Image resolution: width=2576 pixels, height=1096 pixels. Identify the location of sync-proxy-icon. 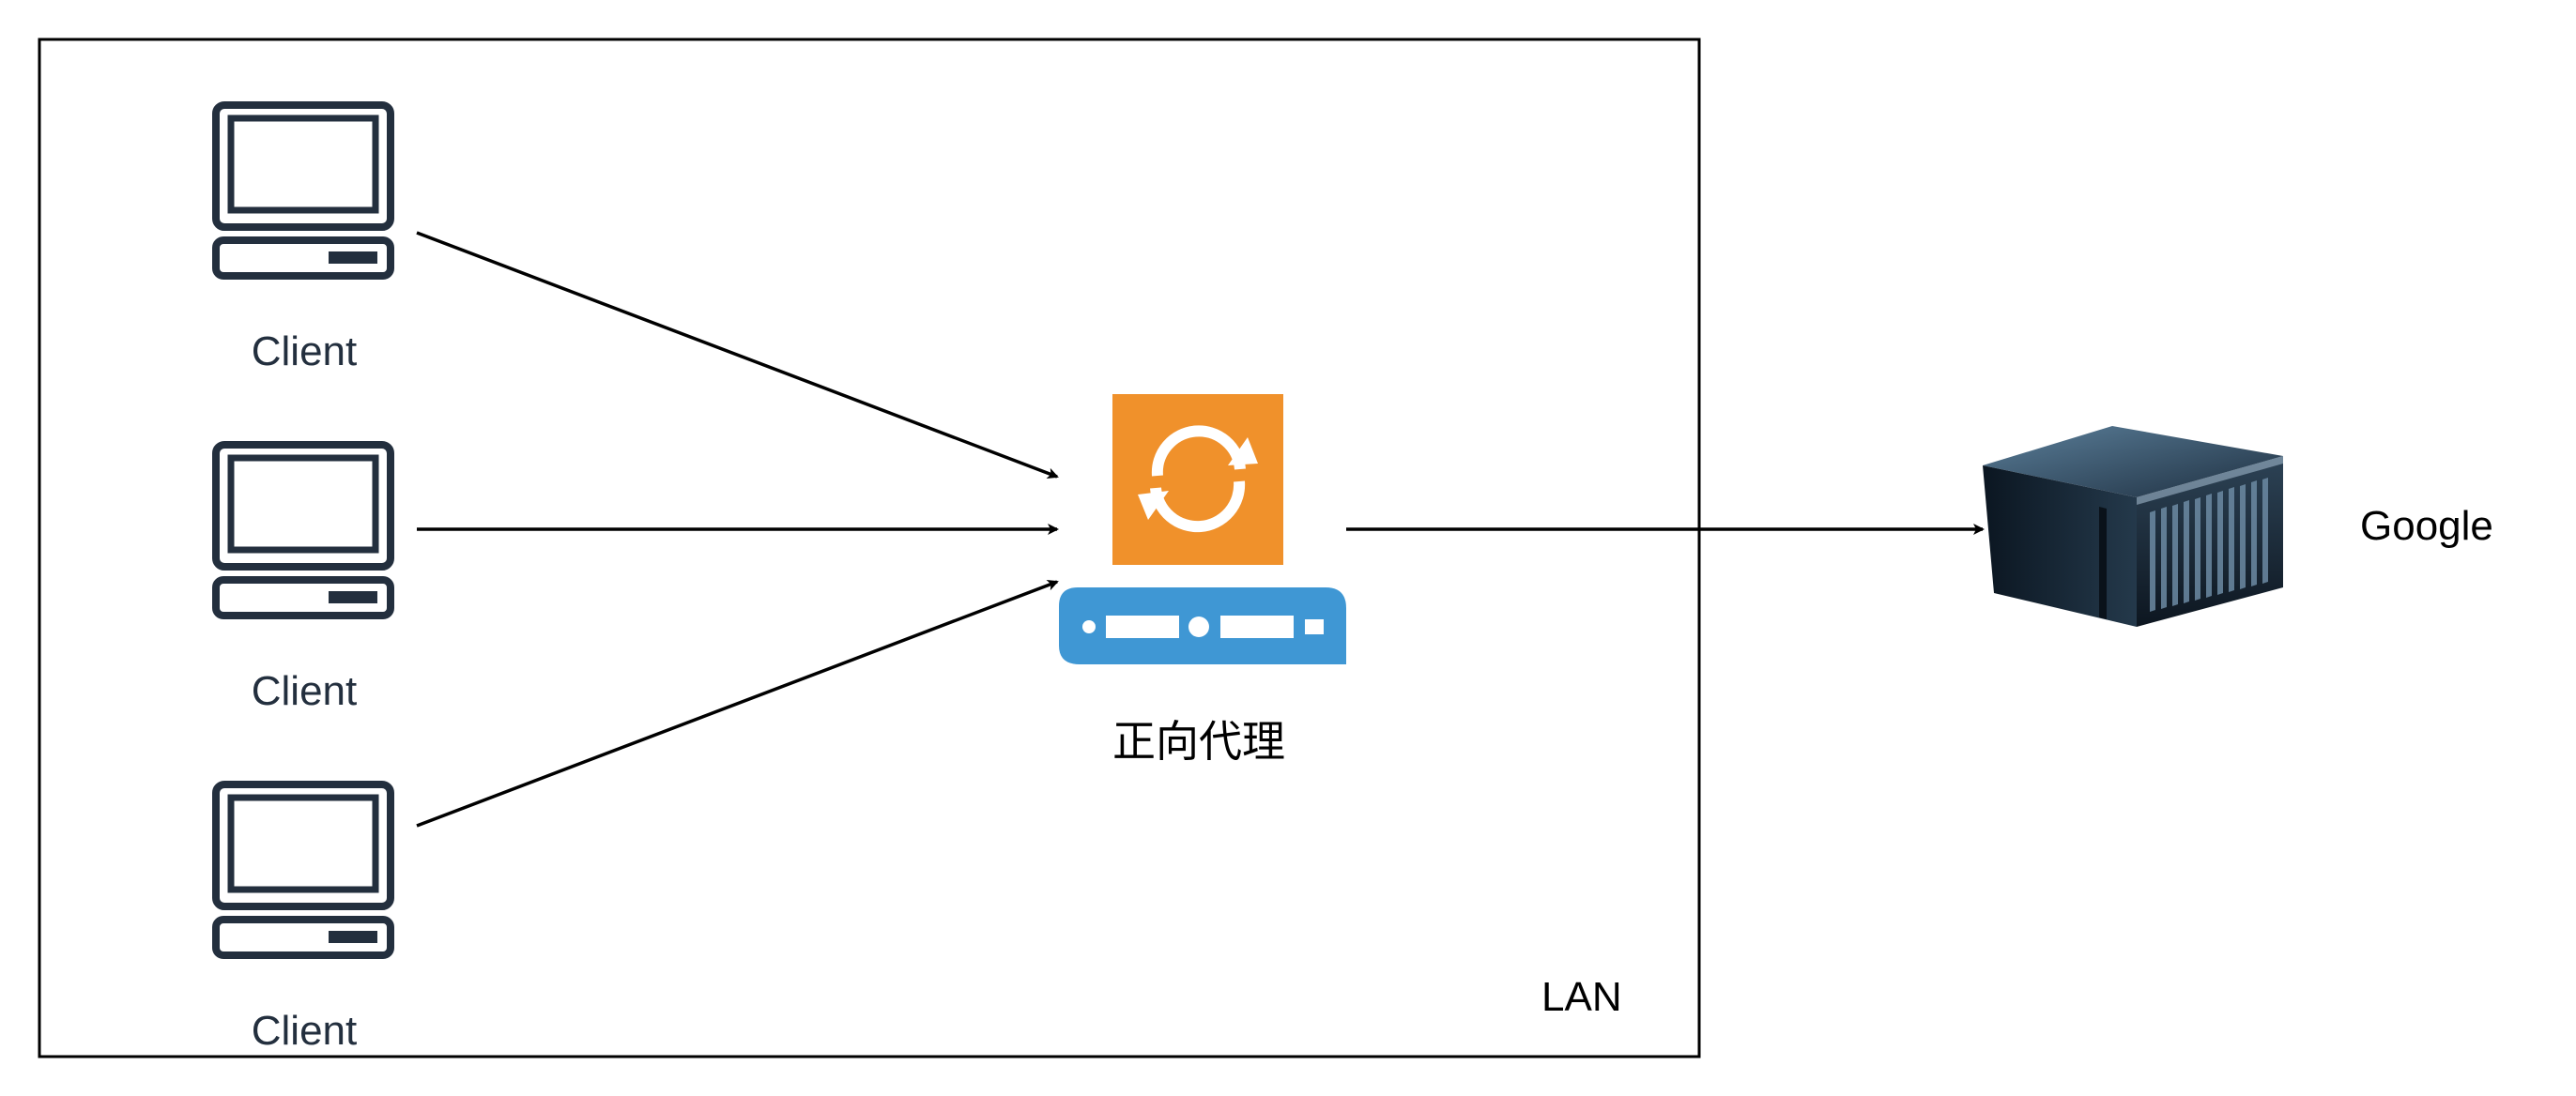
(1197, 479).